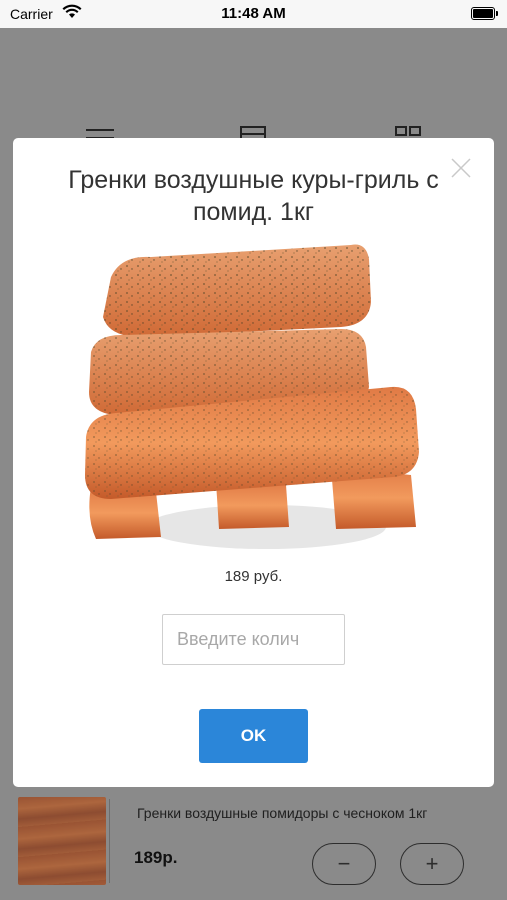 This screenshot has height=900, width=507. Describe the element at coordinates (253, 639) in the screenshot. I see `quantity-input` at that location.